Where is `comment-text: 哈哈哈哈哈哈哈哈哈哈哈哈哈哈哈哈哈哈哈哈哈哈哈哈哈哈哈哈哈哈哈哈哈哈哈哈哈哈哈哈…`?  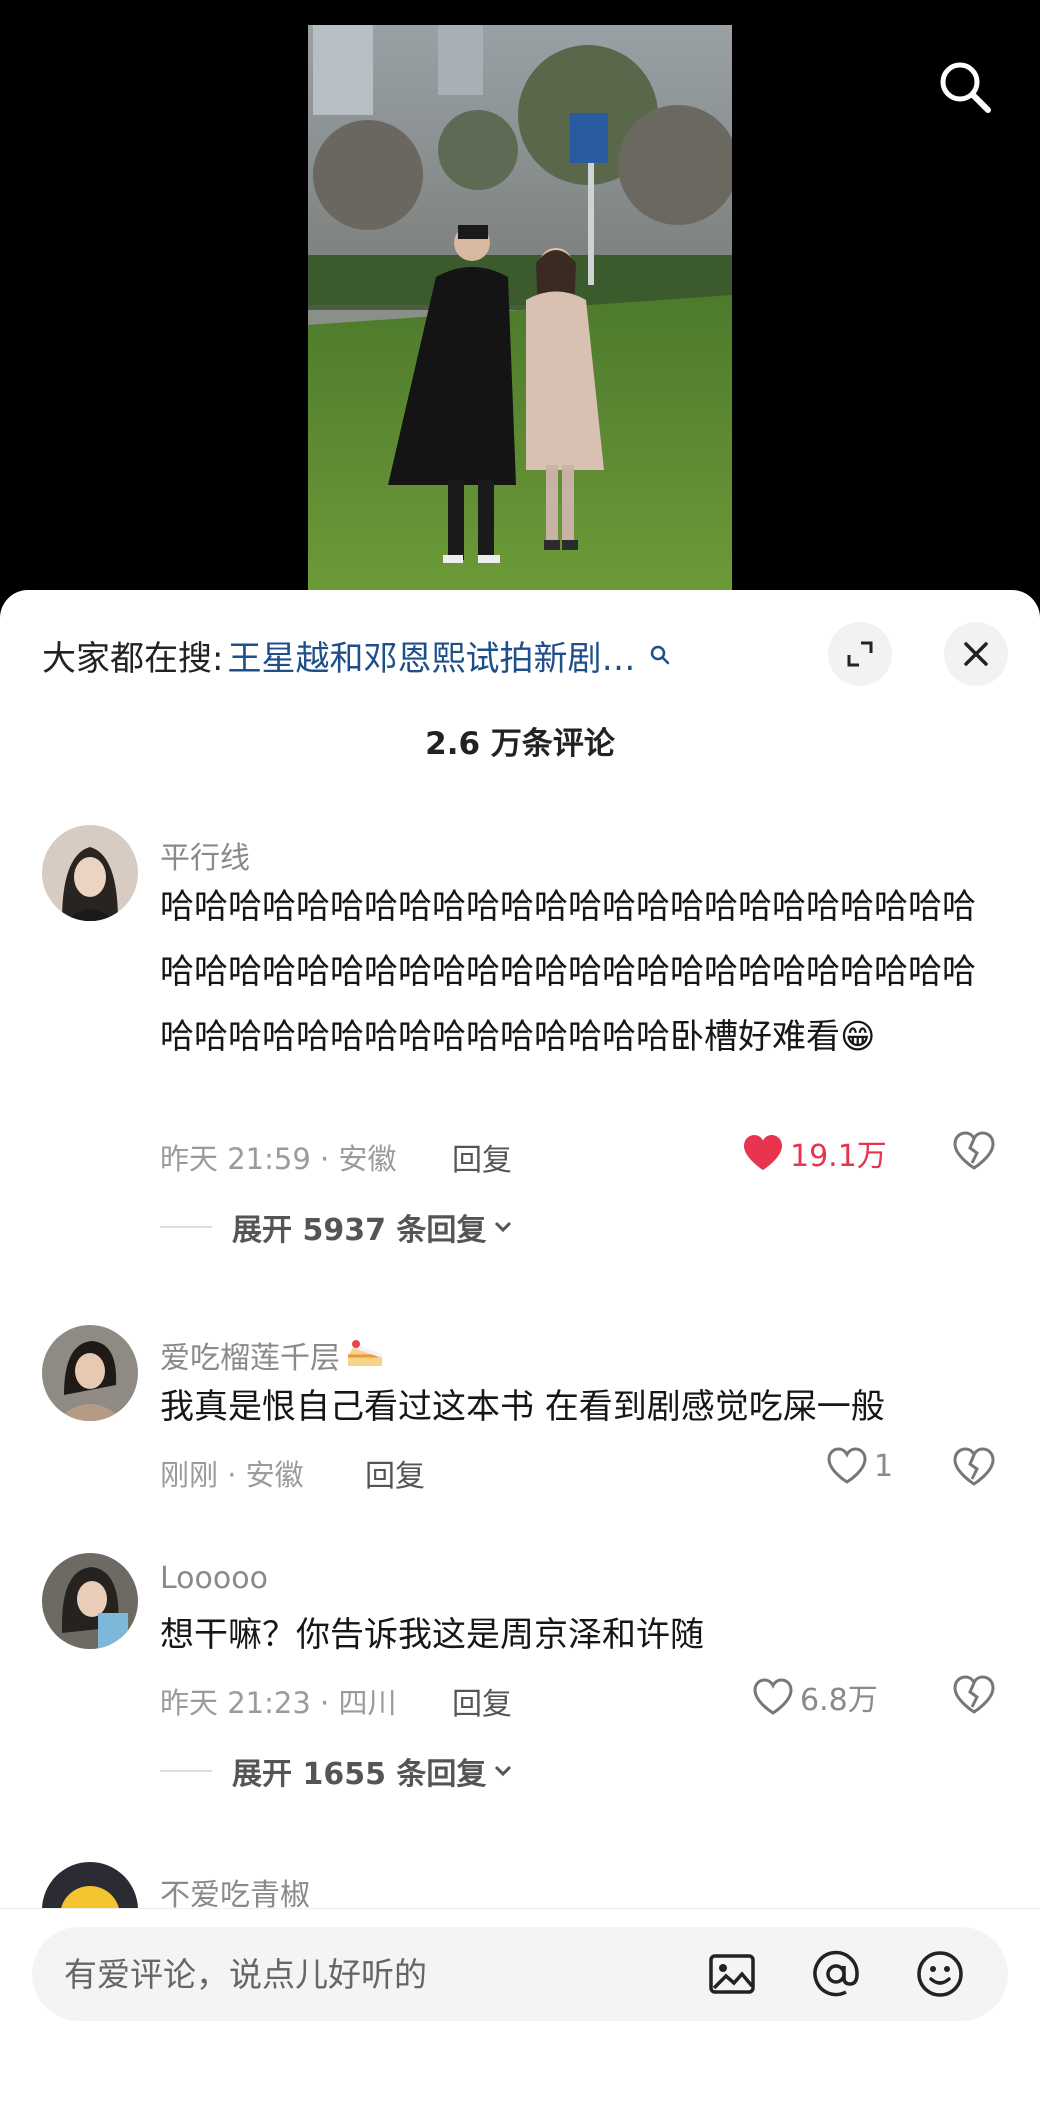
comment-text: 哈哈哈哈哈哈哈哈哈哈哈哈哈哈哈哈哈哈哈哈哈哈哈哈哈哈哈哈哈哈哈哈哈哈哈哈哈哈哈哈… is located at coordinates (568, 972).